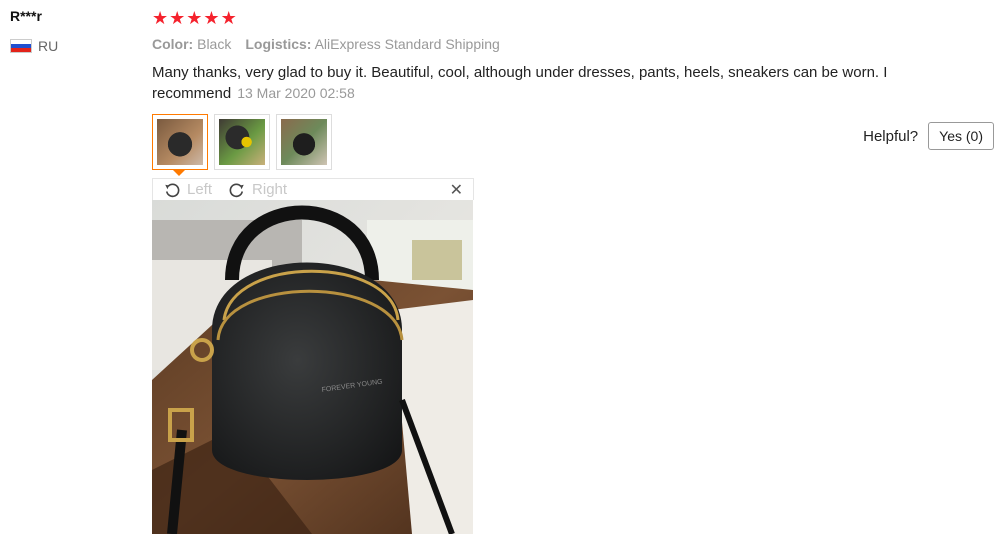 The image size is (1000, 534). I want to click on image-viewer-toolbar: Left Right ✕, so click(313, 189).